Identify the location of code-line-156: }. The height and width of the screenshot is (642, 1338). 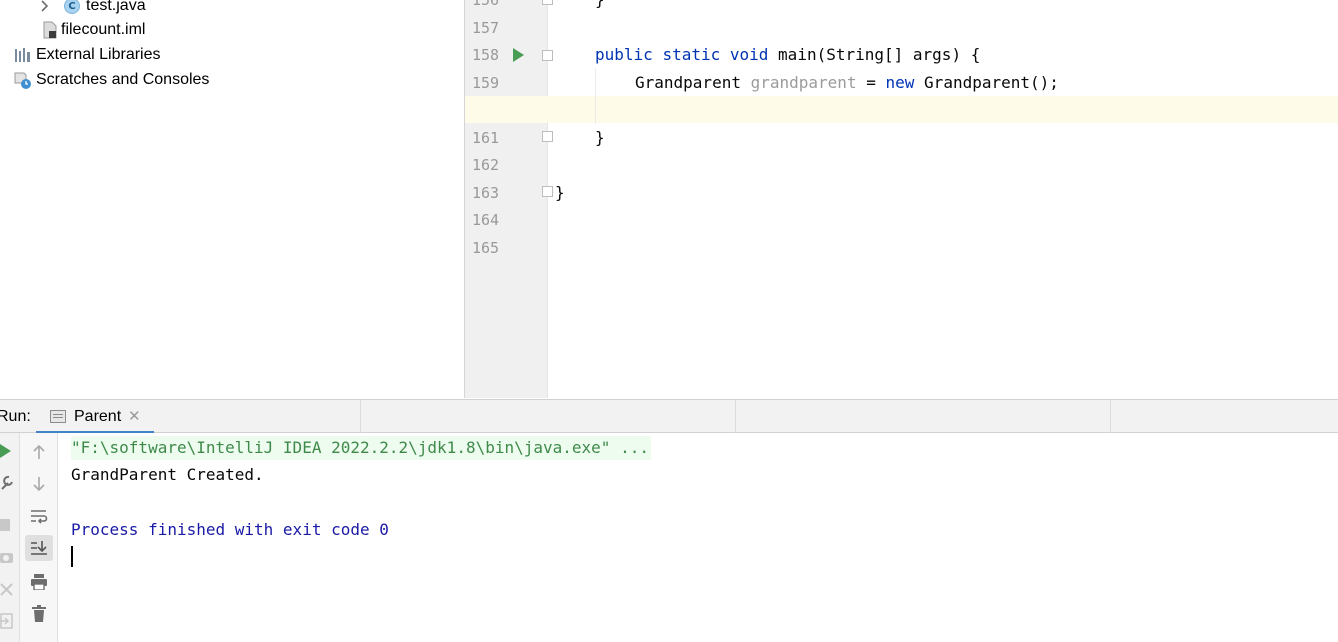
(600, 5).